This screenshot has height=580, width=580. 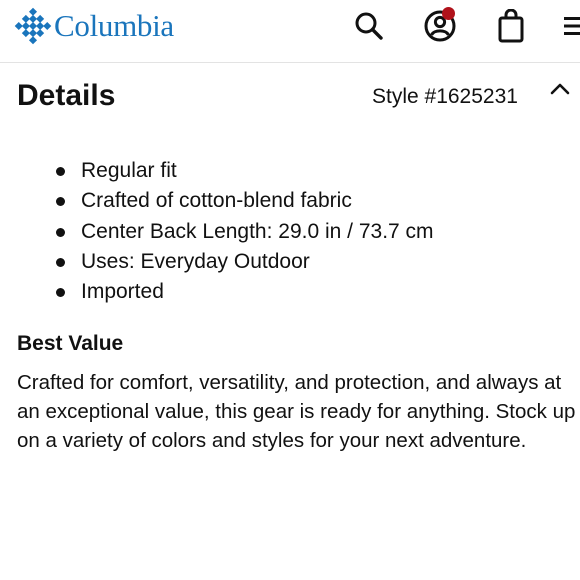 I want to click on menu-button, so click(x=570, y=26).